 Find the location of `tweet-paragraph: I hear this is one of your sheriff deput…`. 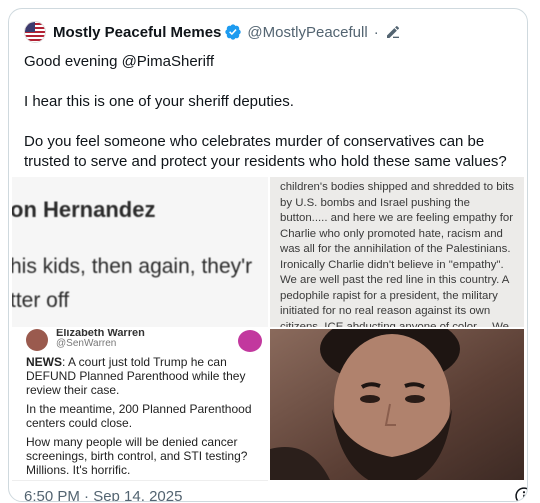

tweet-paragraph: I hear this is one of your sheriff deput… is located at coordinates (159, 101).